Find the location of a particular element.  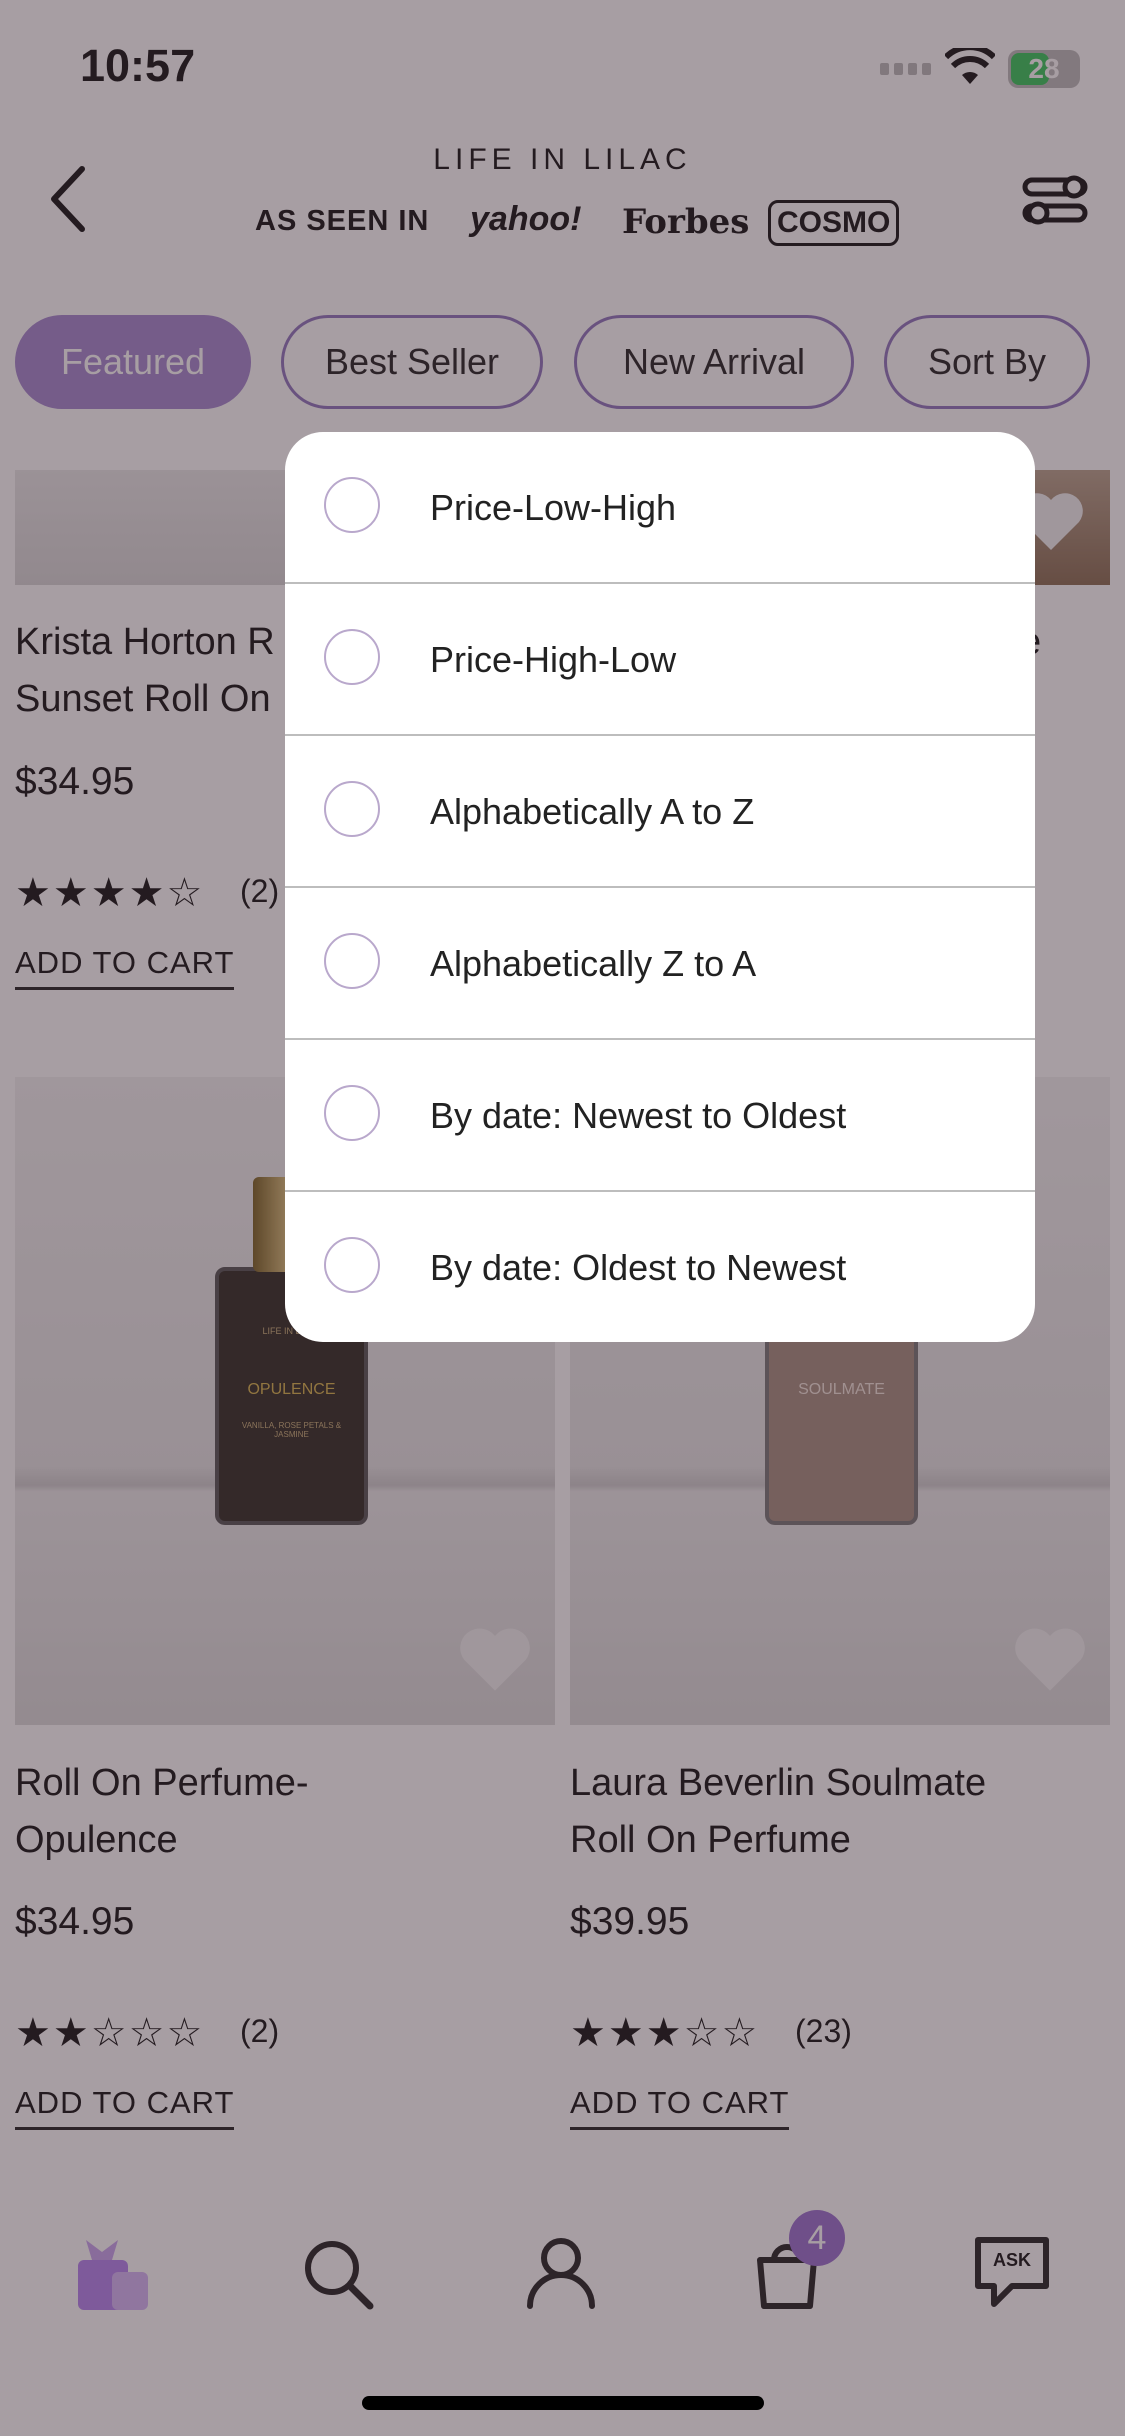

sort-option-z-to-a: Alphabetically Z to A is located at coordinates (660, 964).